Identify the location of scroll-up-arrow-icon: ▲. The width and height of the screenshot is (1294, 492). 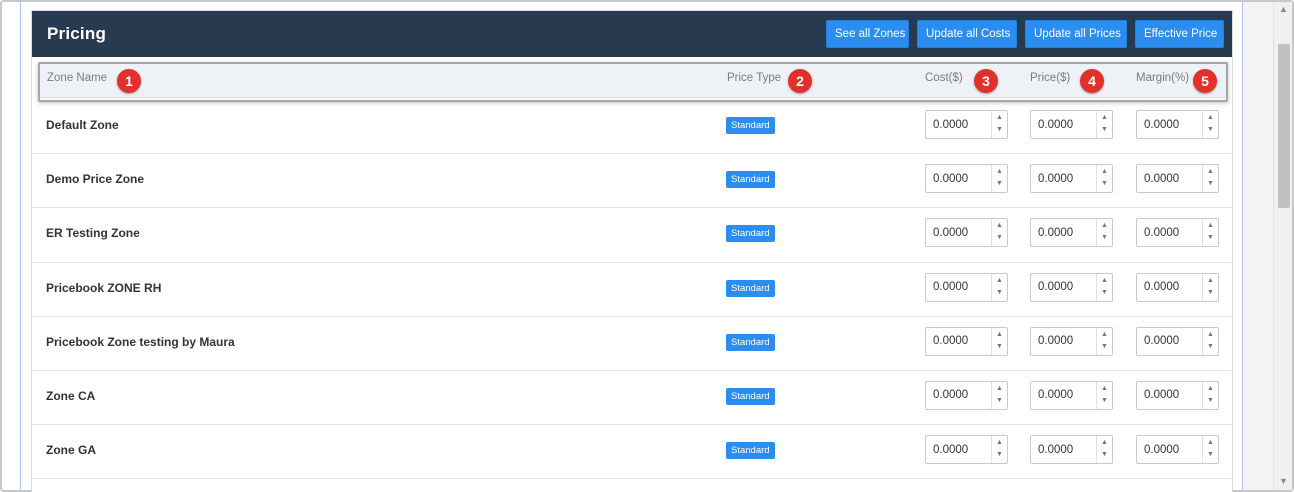
(1283, 9).